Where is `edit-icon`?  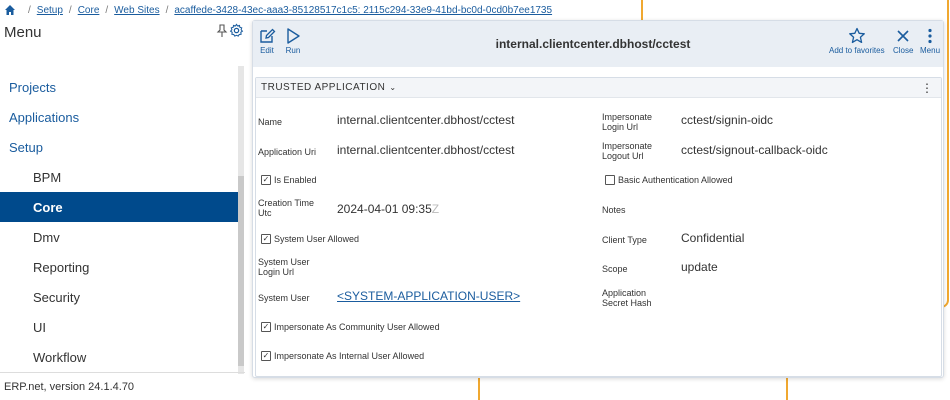
edit-icon is located at coordinates (268, 35).